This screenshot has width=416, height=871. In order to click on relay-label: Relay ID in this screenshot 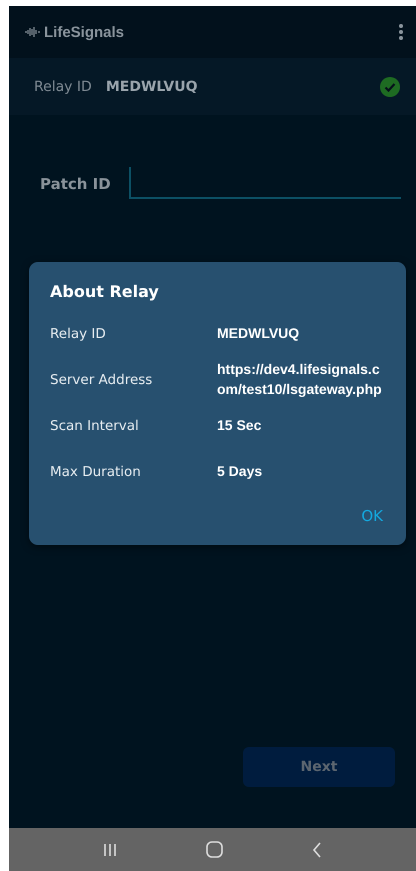, I will do `click(63, 86)`.